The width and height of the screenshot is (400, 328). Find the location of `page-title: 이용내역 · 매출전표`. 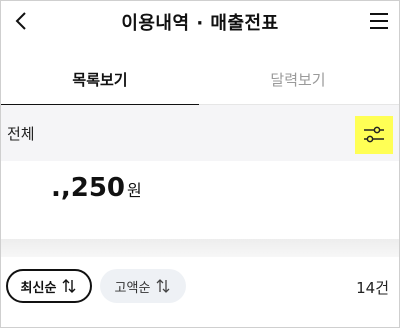

page-title: 이용내역 · 매출전표 is located at coordinates (200, 23).